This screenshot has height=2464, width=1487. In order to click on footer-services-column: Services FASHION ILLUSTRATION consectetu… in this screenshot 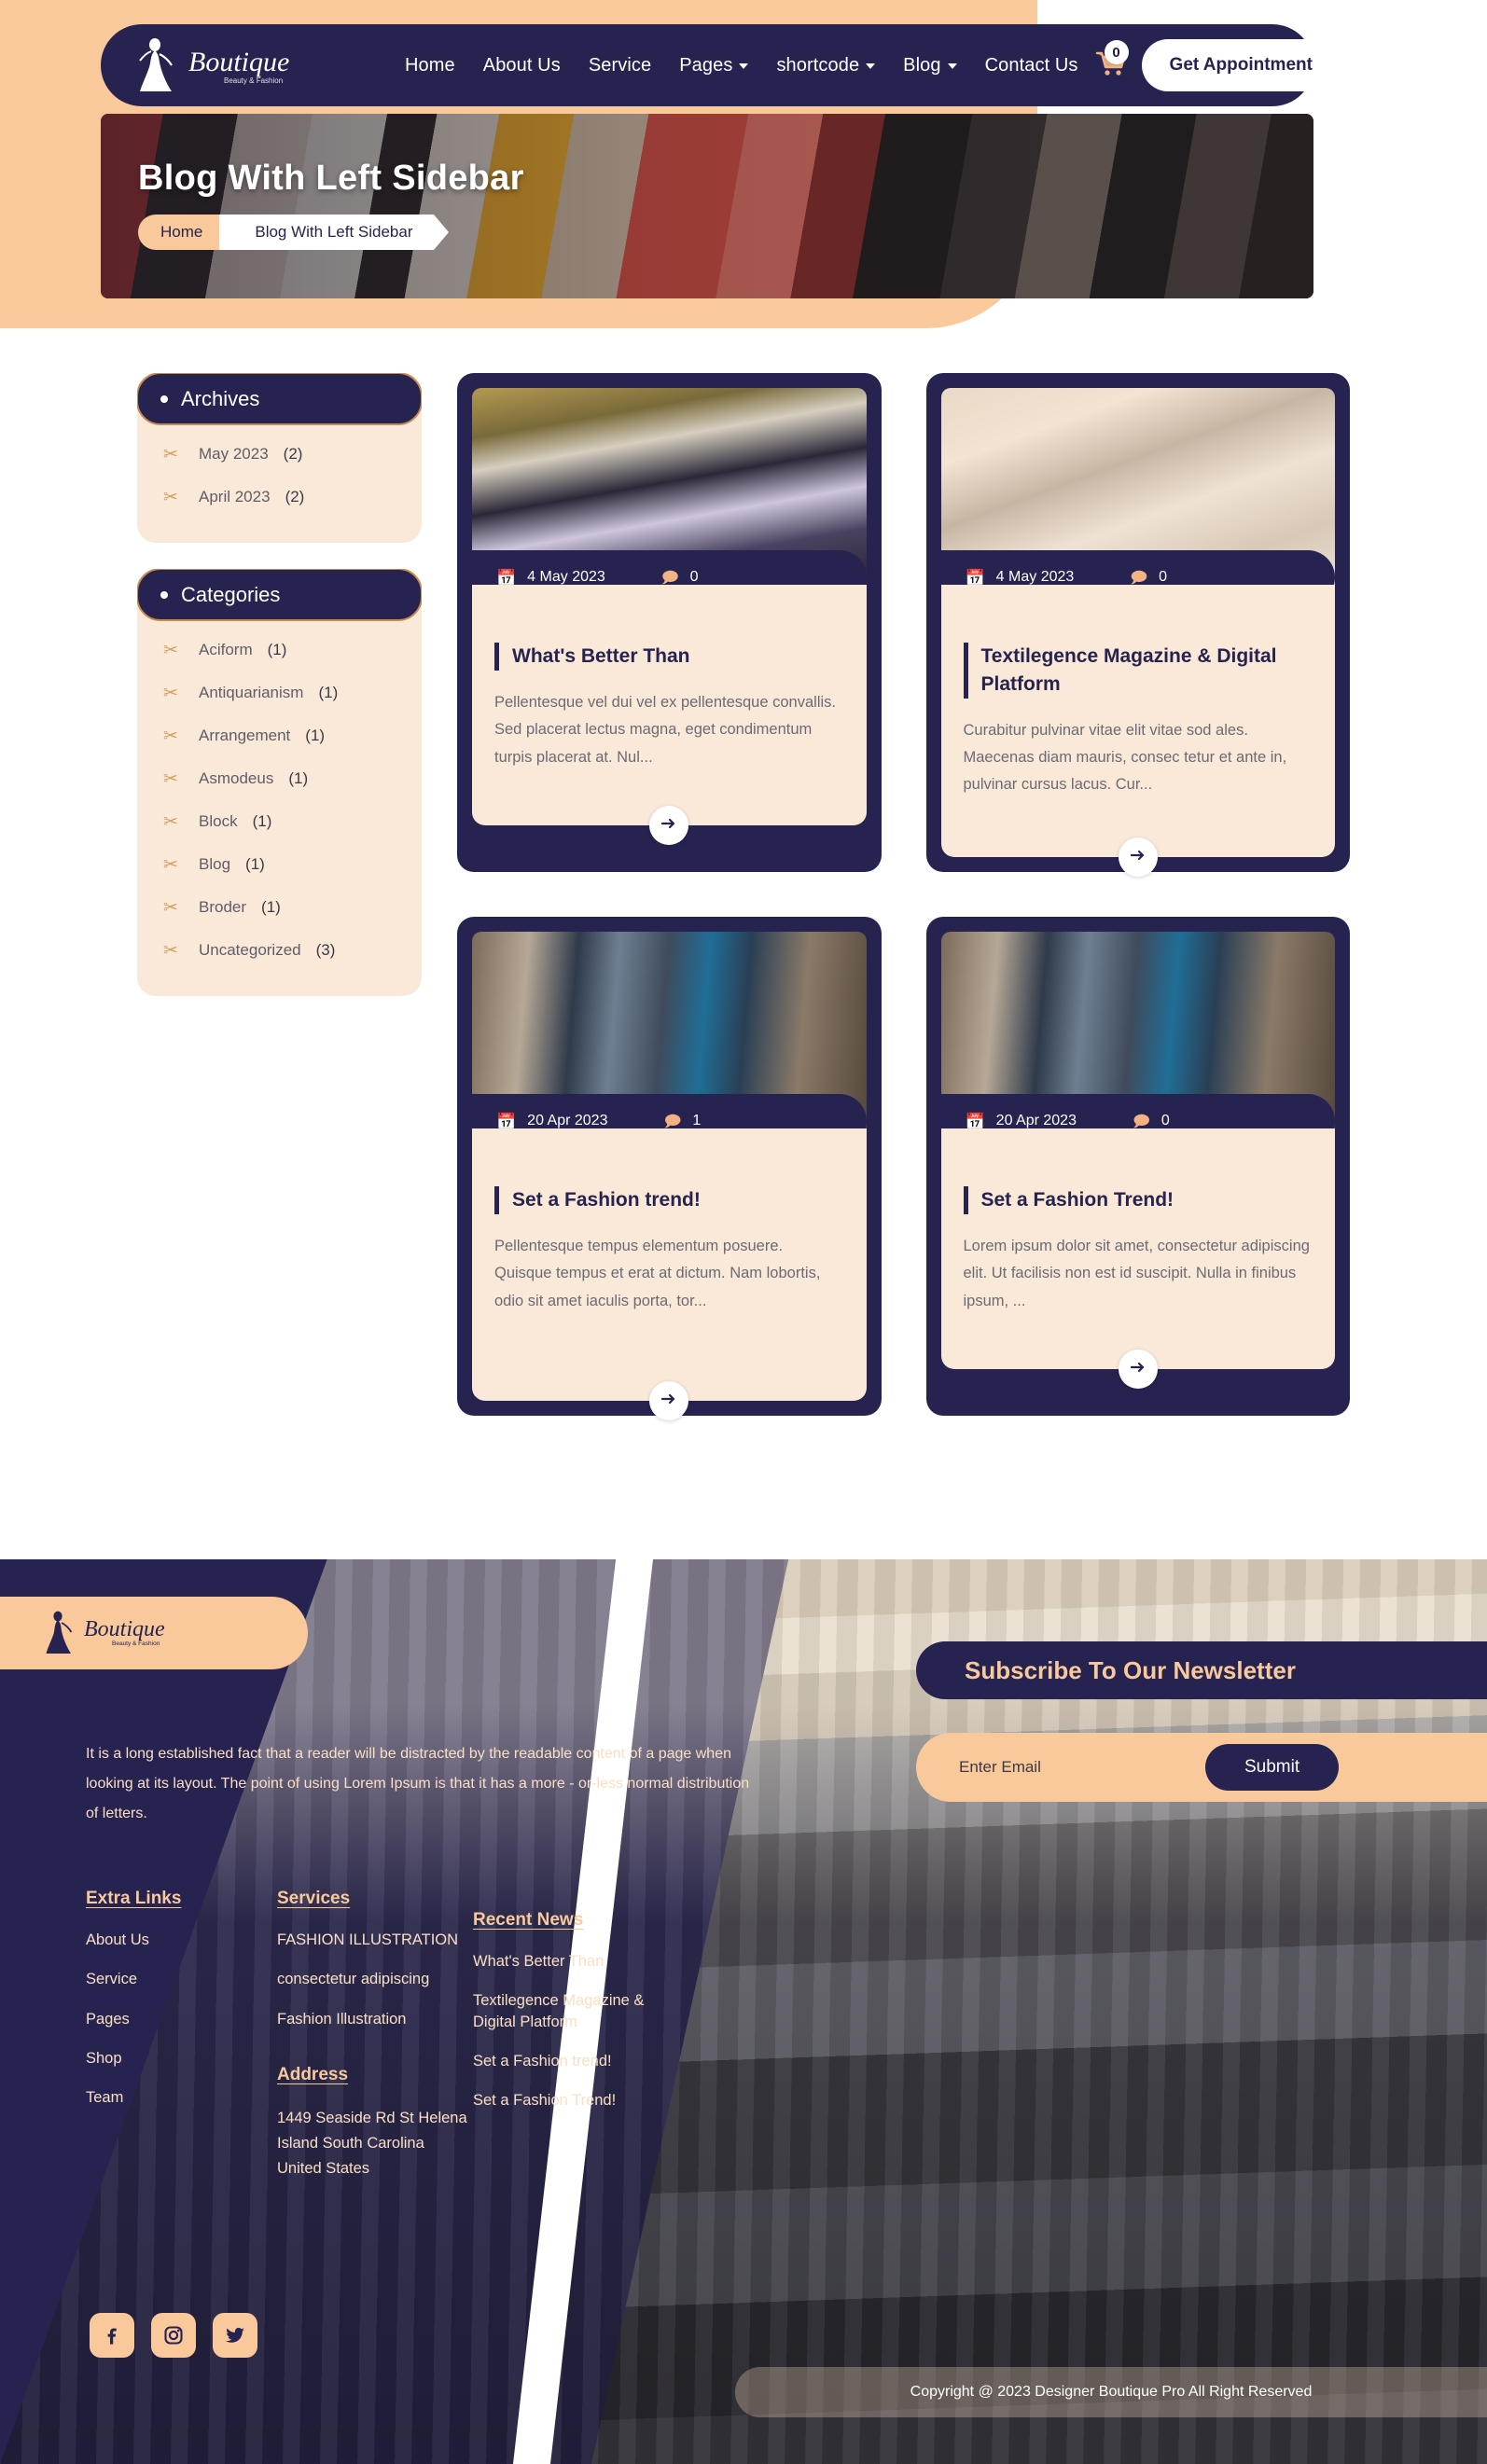, I will do `click(375, 2035)`.